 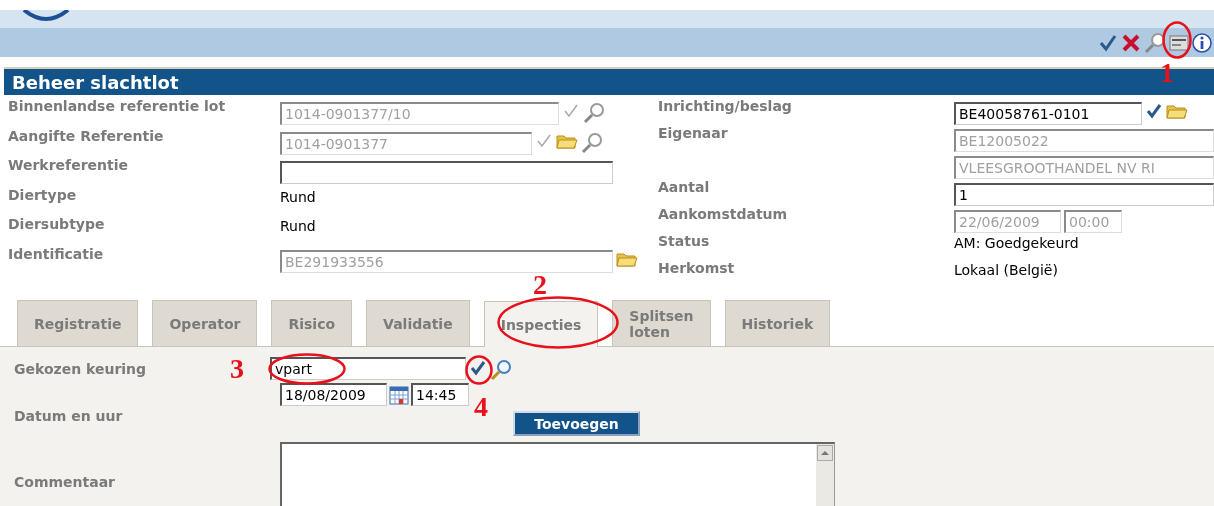 I want to click on input-field: 1, so click(x=1084, y=194).